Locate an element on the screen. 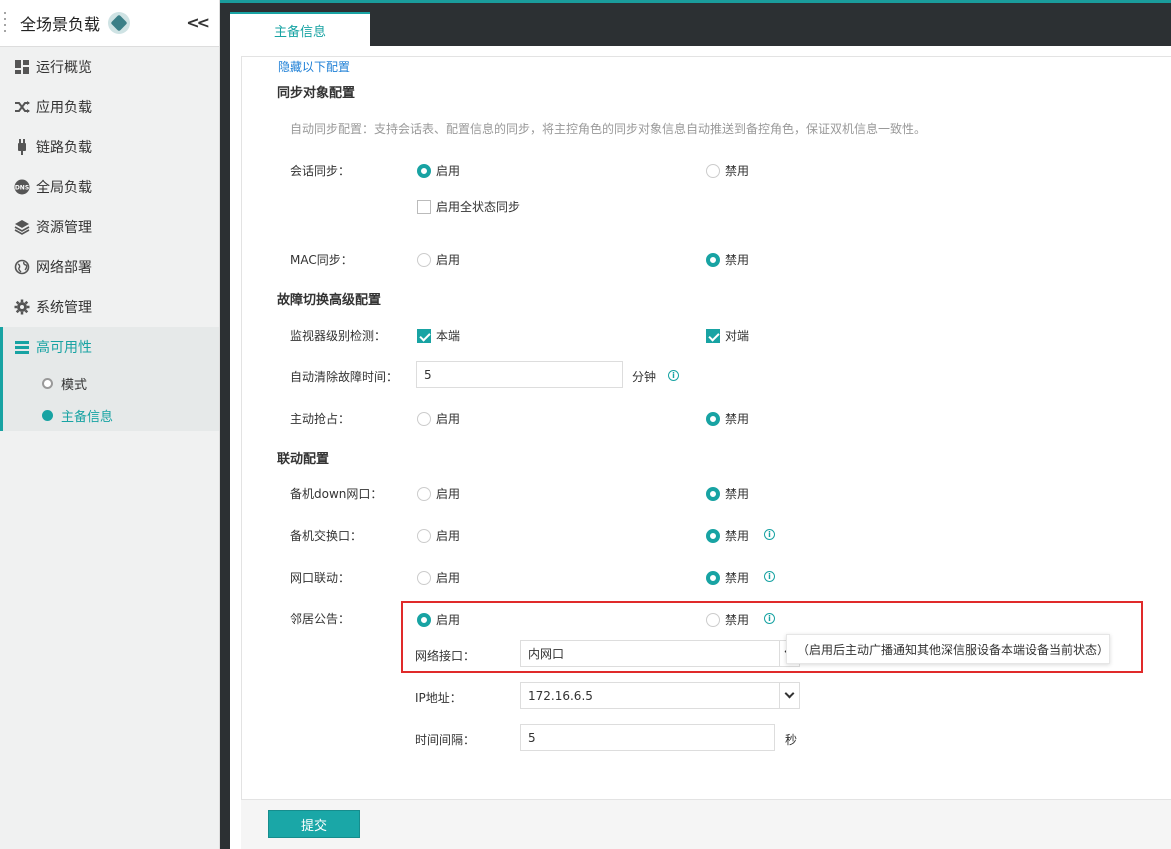  port-link-disable-radio: 禁用 is located at coordinates (727, 577).